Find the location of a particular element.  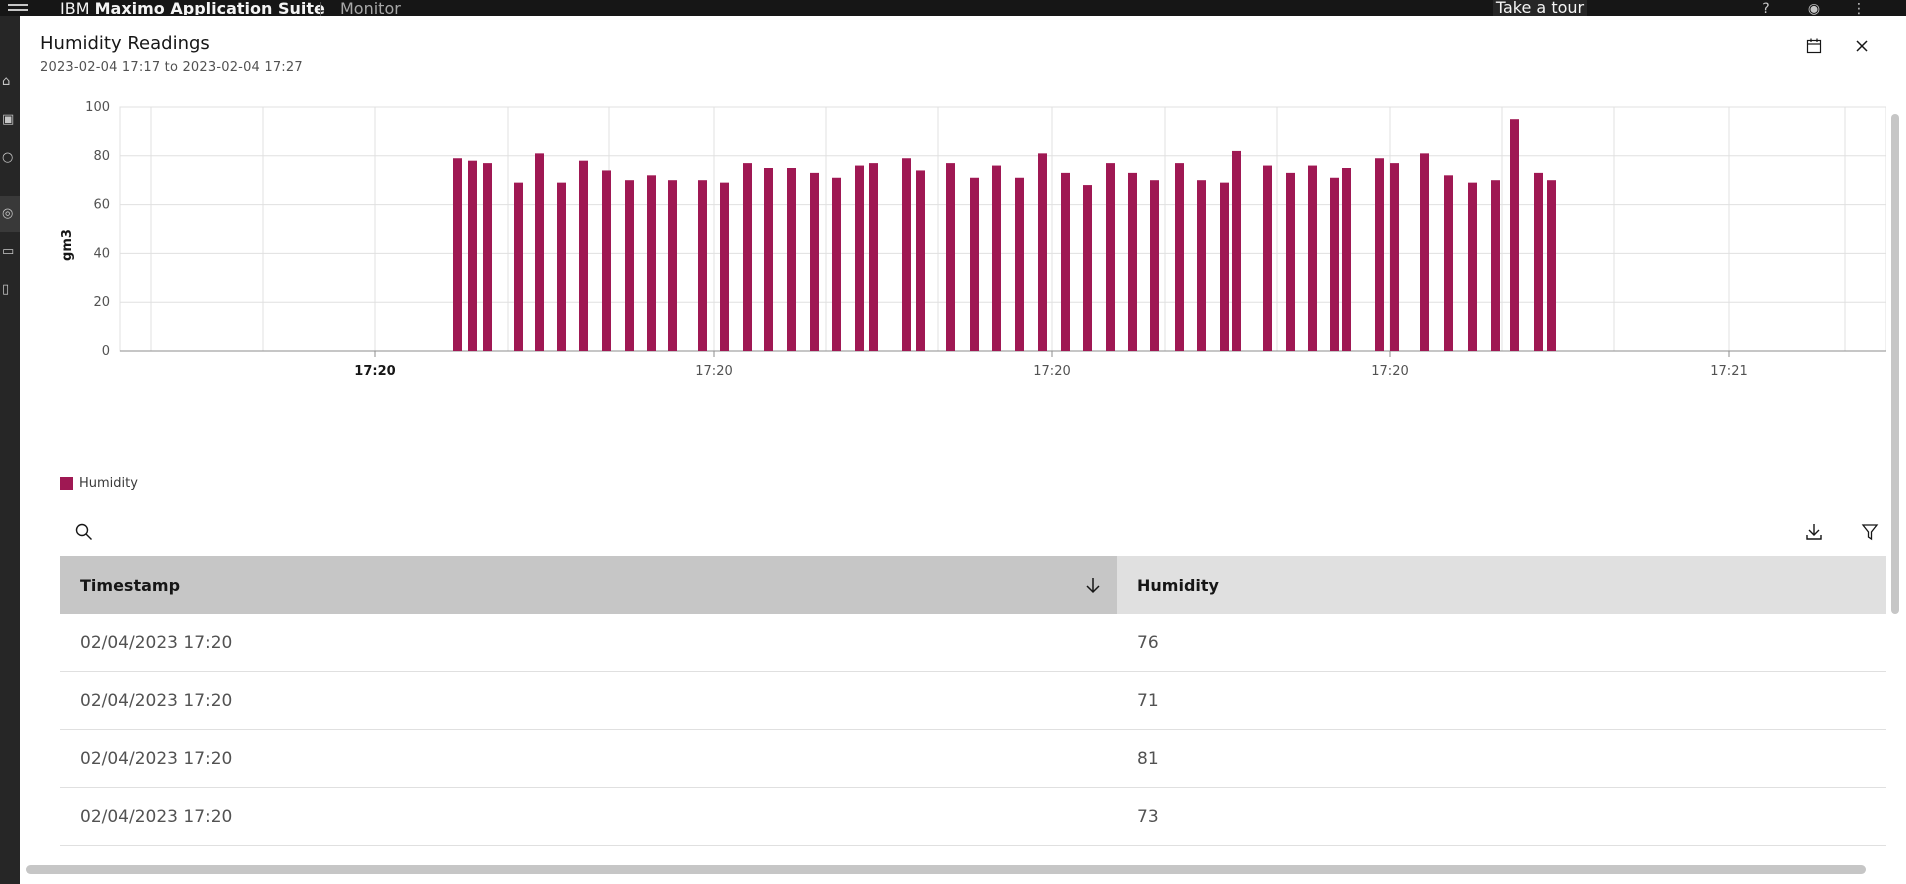

vertical-scrollbar-thumb is located at coordinates (1895, 364).